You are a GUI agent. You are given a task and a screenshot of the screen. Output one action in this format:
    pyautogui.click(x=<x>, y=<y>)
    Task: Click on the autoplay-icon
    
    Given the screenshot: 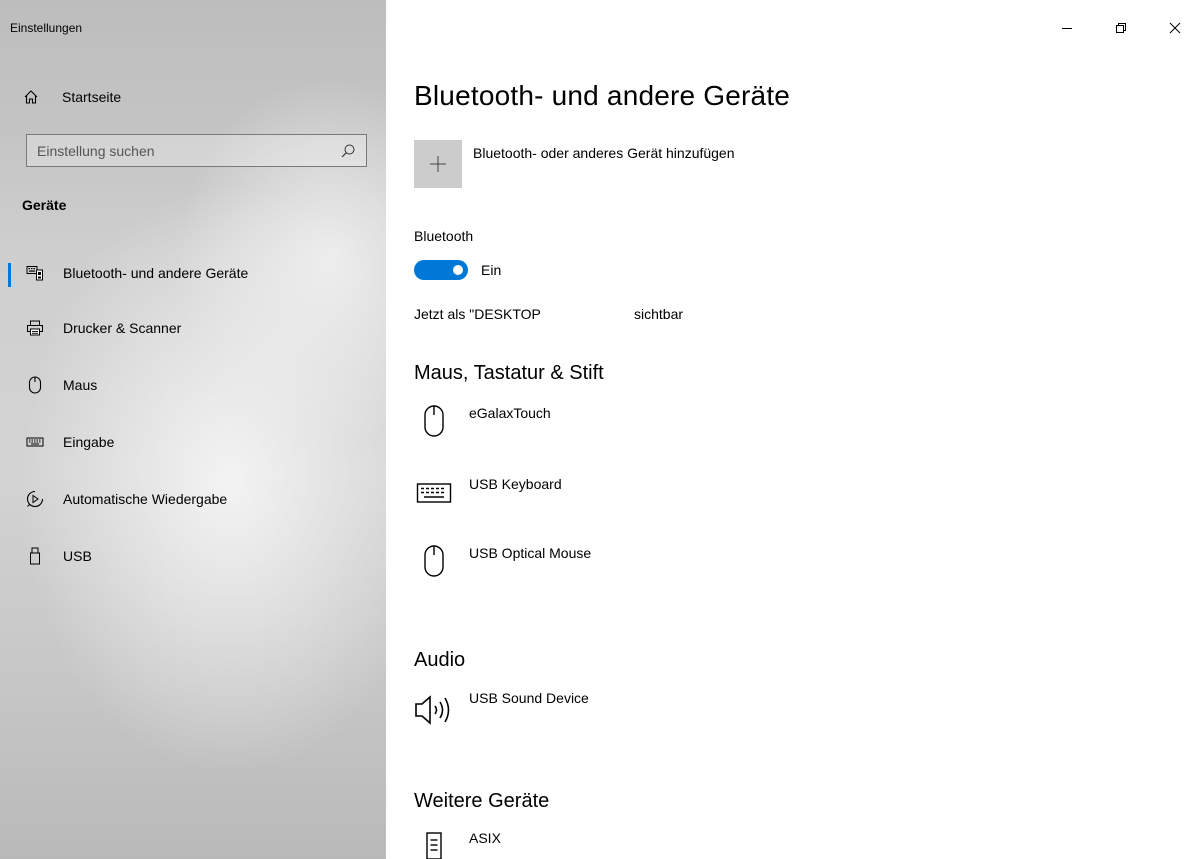 What is the action you would take?
    pyautogui.click(x=35, y=499)
    